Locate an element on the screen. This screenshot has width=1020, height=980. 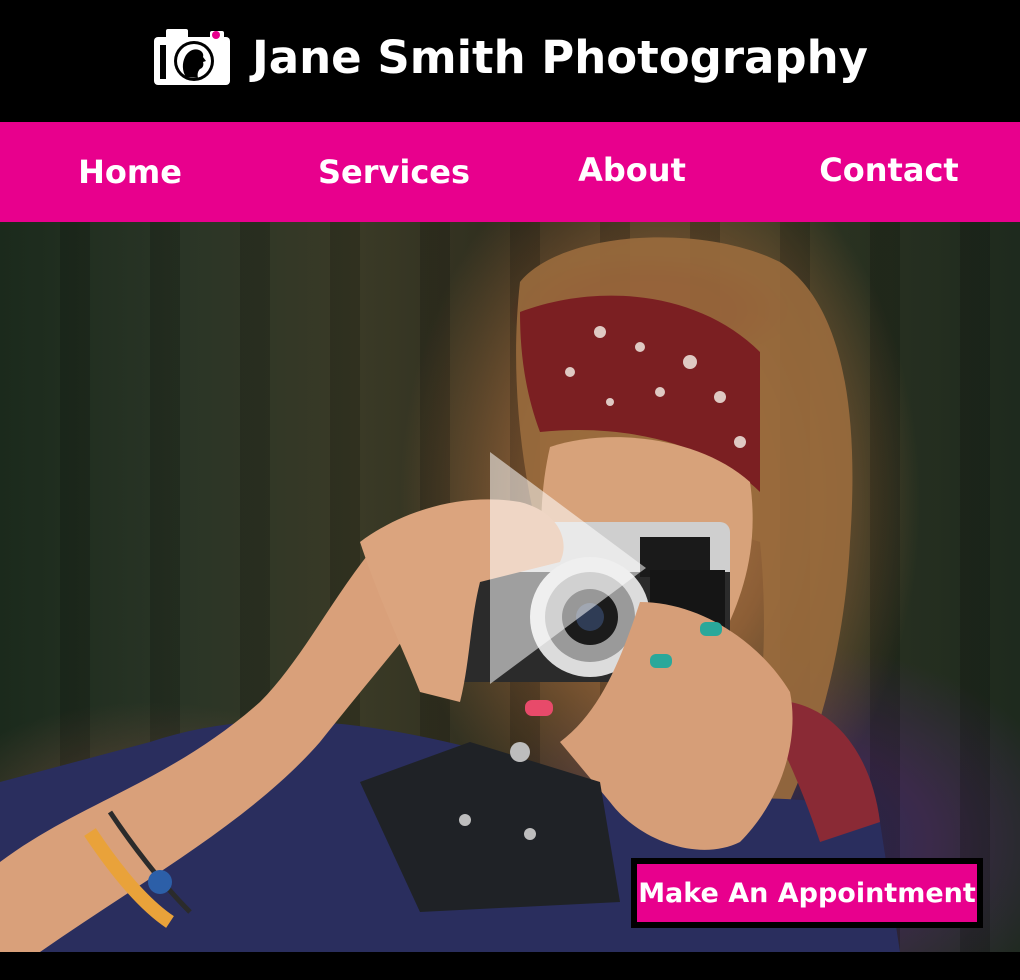
play-icon is located at coordinates (568, 568).